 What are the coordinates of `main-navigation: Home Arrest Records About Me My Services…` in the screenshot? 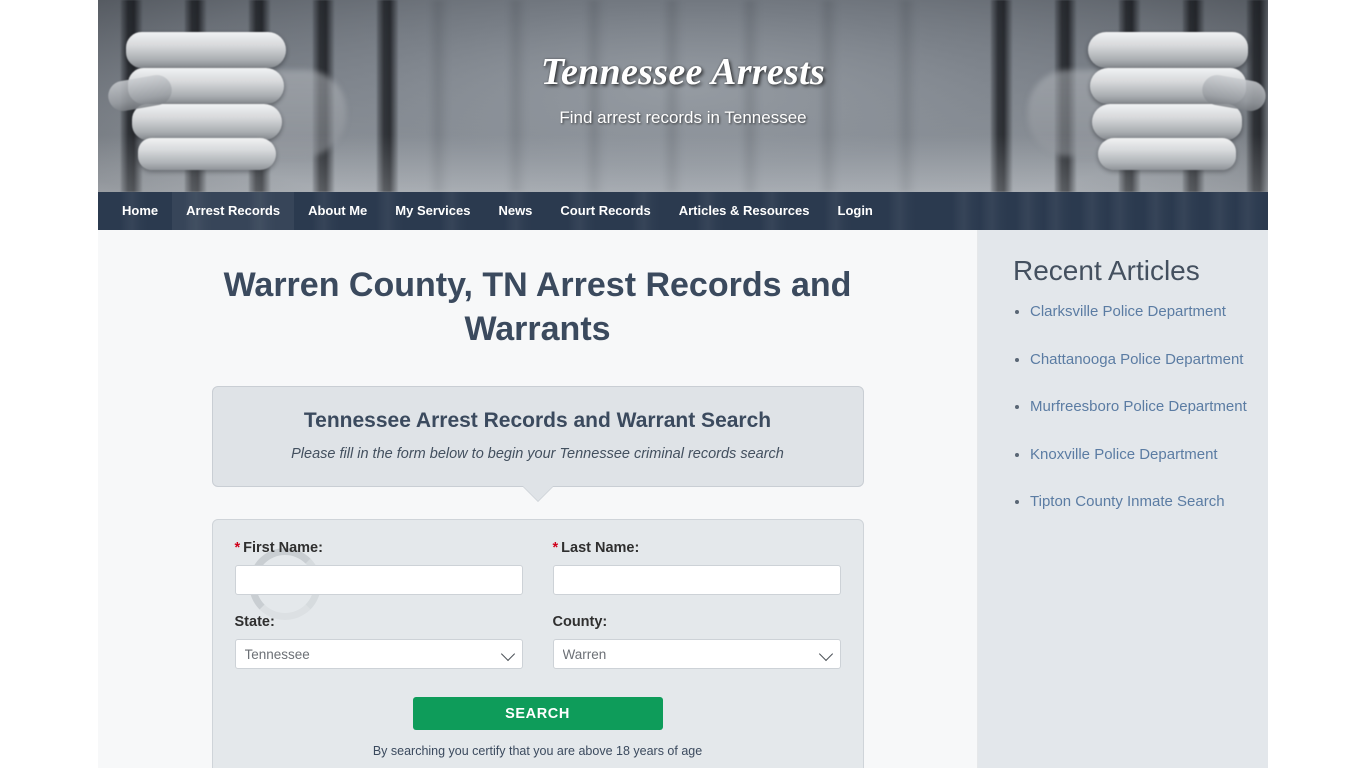 It's located at (683, 211).